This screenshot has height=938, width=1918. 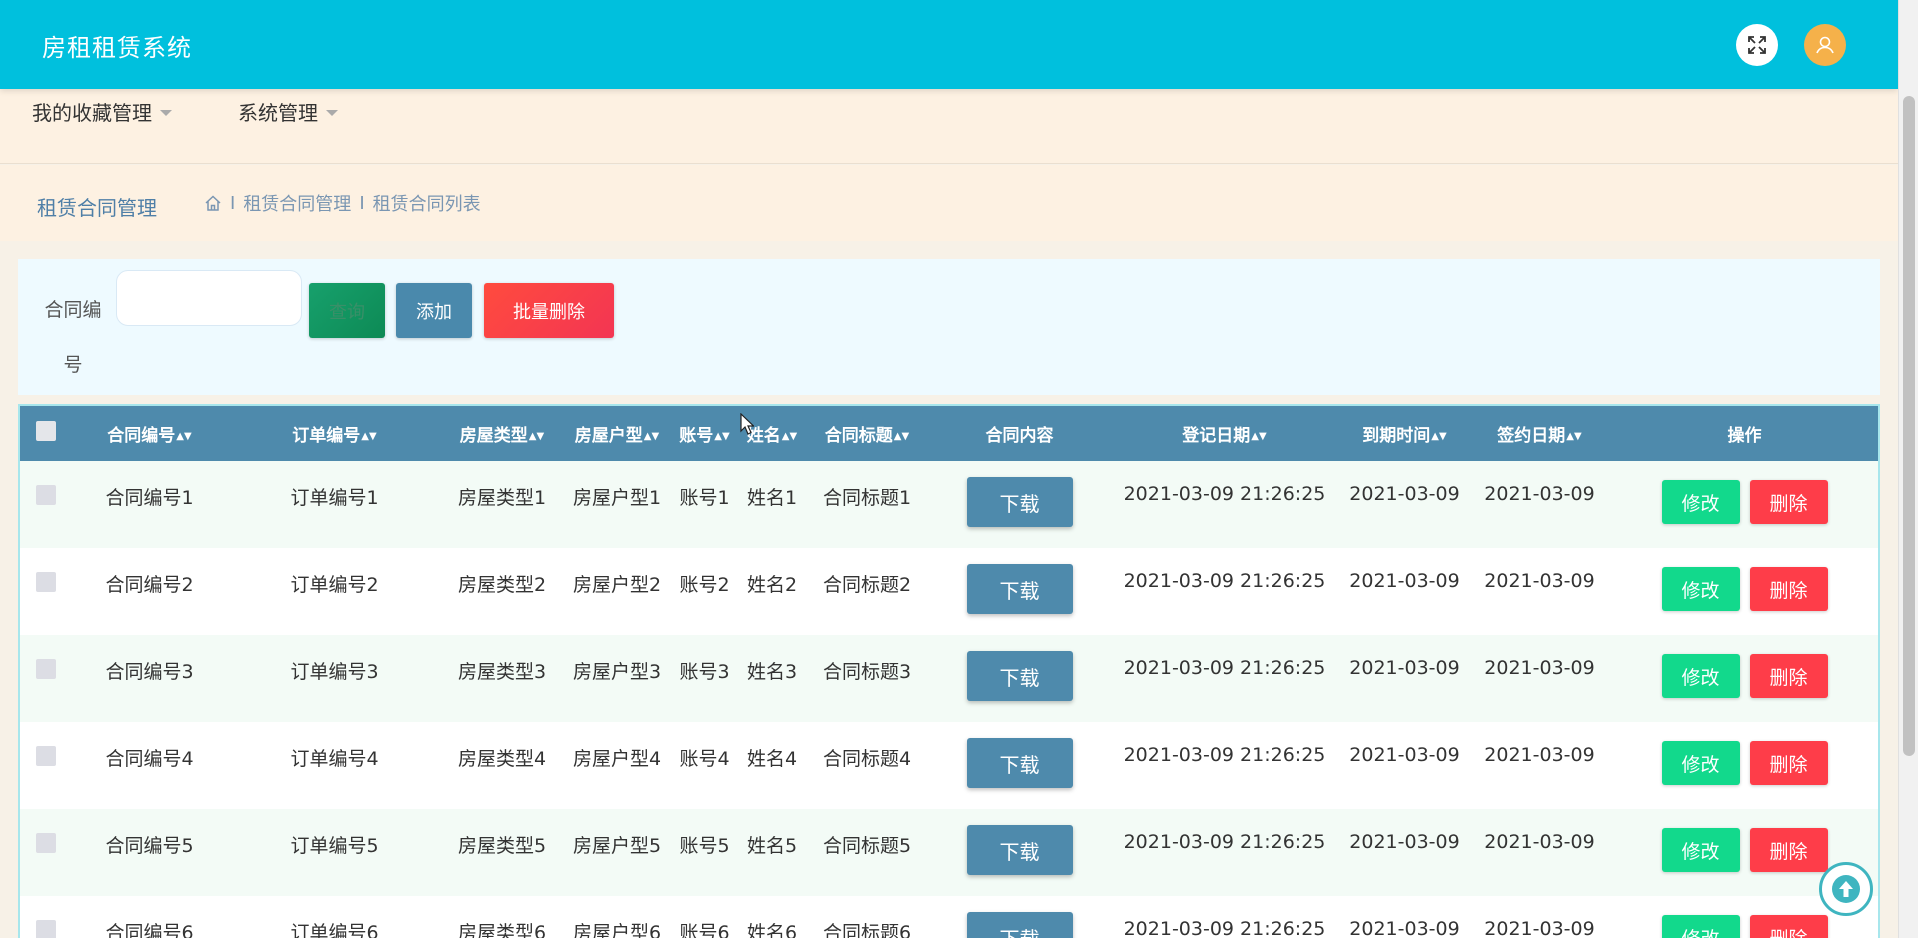 I want to click on page-scrollbar, so click(x=1908, y=469).